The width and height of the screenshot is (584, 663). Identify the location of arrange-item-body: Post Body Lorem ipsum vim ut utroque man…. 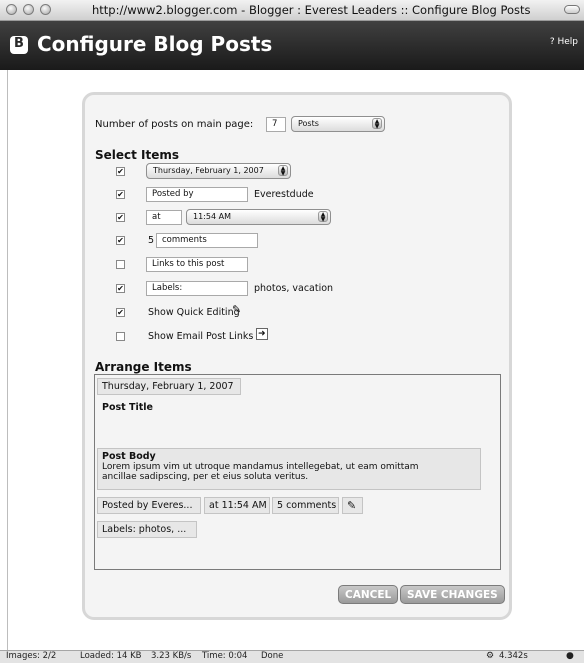
(289, 469).